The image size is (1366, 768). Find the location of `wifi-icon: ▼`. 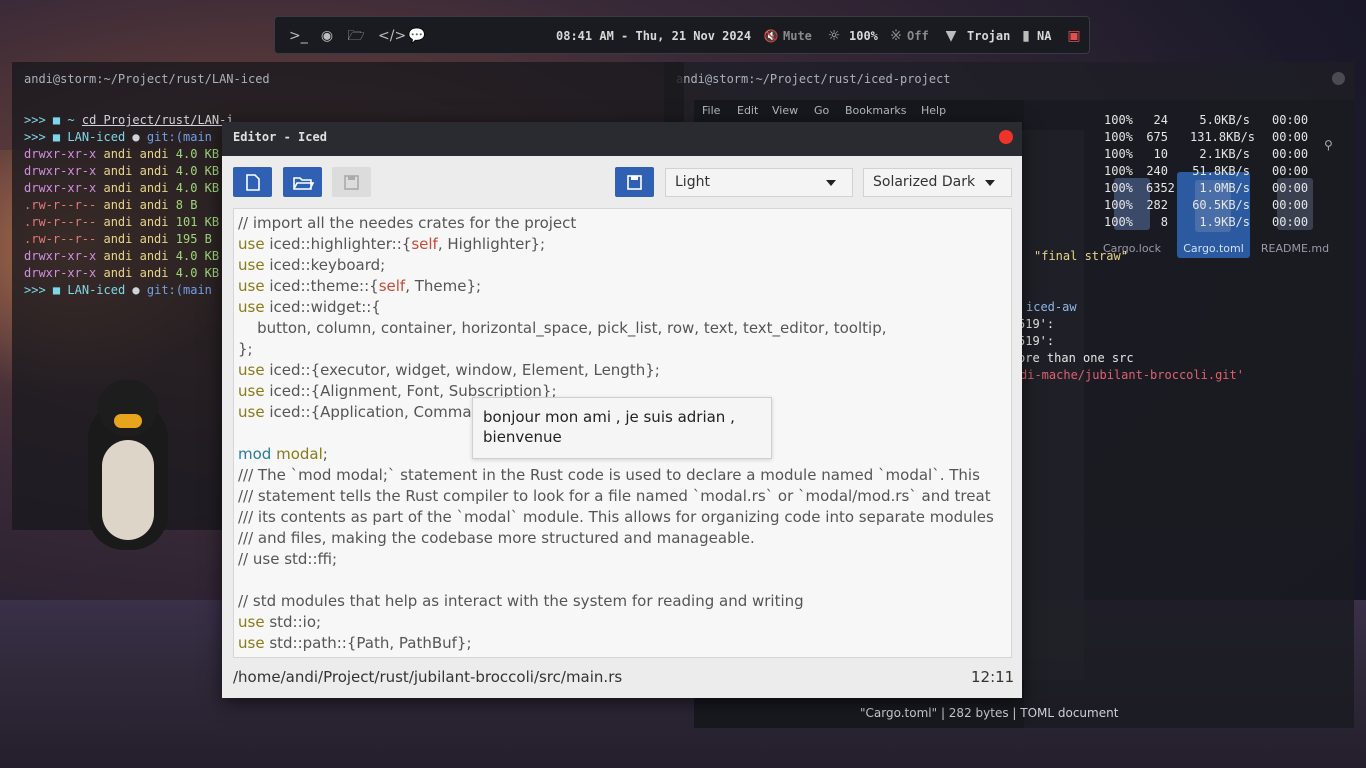

wifi-icon: ▼ is located at coordinates (951, 36).